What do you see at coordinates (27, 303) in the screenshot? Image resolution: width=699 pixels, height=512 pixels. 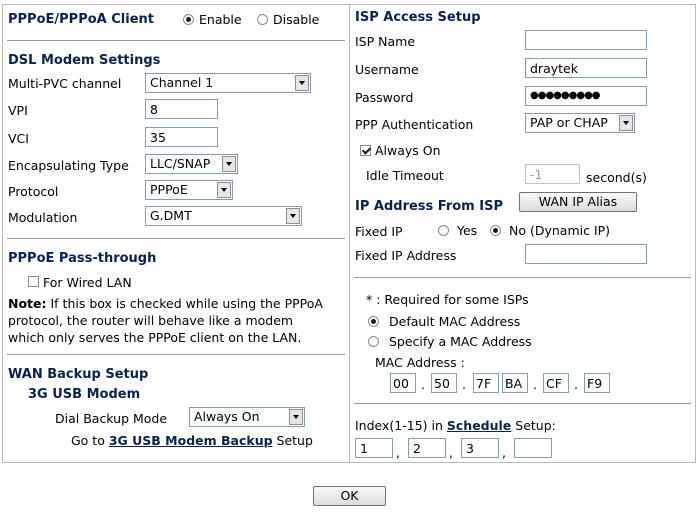 I see `note-bold: Note:` at bounding box center [27, 303].